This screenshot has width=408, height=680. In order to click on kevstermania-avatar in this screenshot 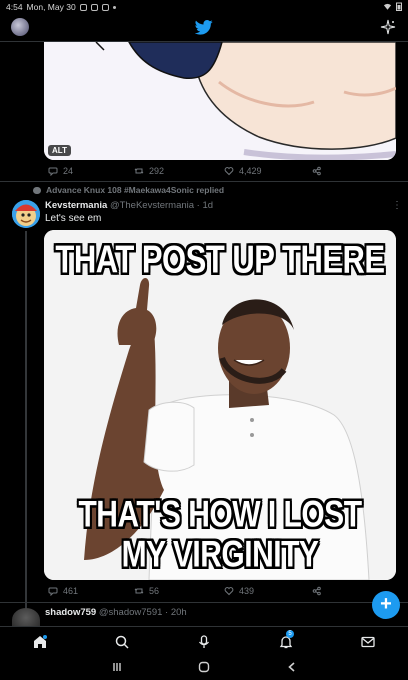, I will do `click(26, 214)`.